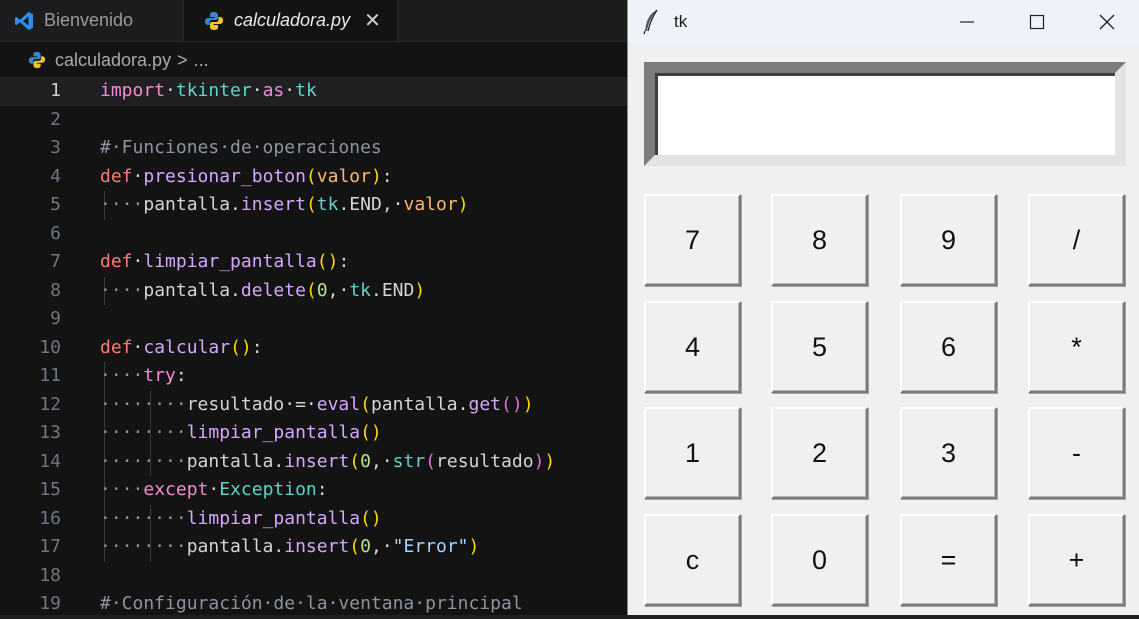  I want to click on code-text: def·limpiar_pantalla():, so click(224, 262).